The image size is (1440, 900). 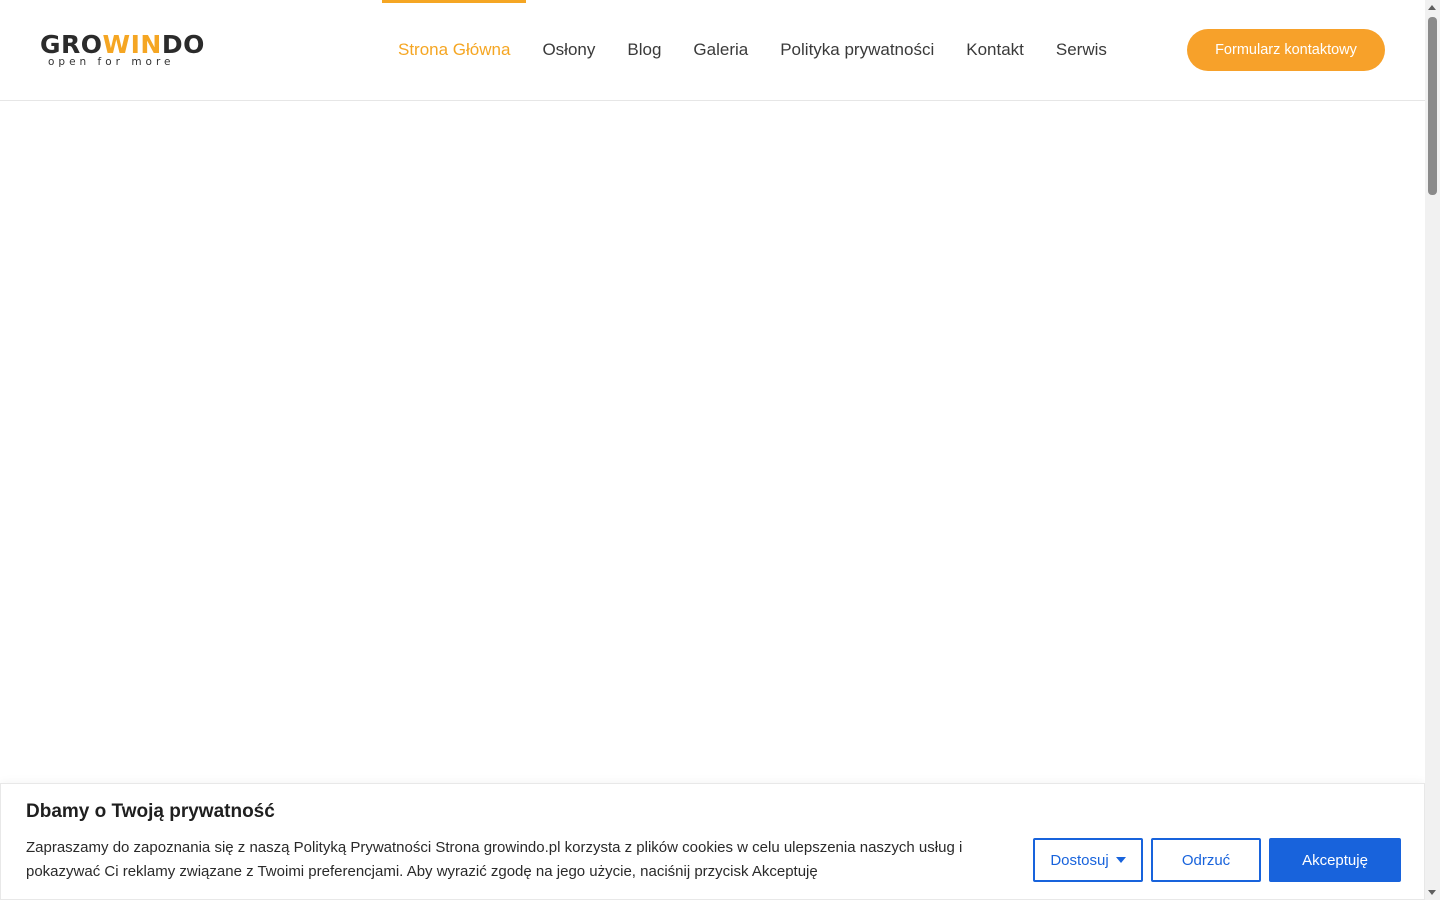 What do you see at coordinates (122, 50) in the screenshot?
I see `site-logo: GROWINDO open for more` at bounding box center [122, 50].